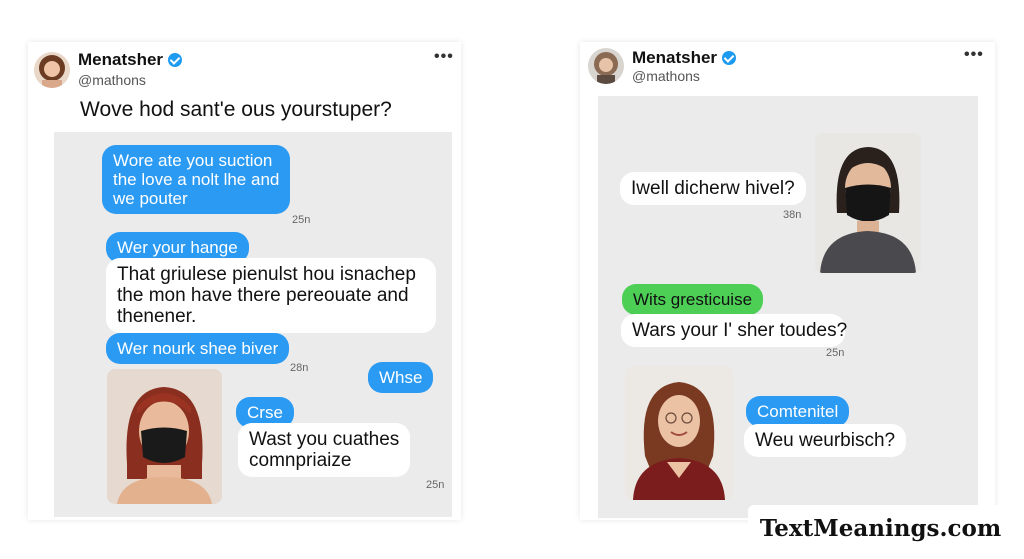 The height and width of the screenshot is (559, 1024). What do you see at coordinates (693, 299) in the screenshot?
I see `message-bubble: Wits gresticuise` at bounding box center [693, 299].